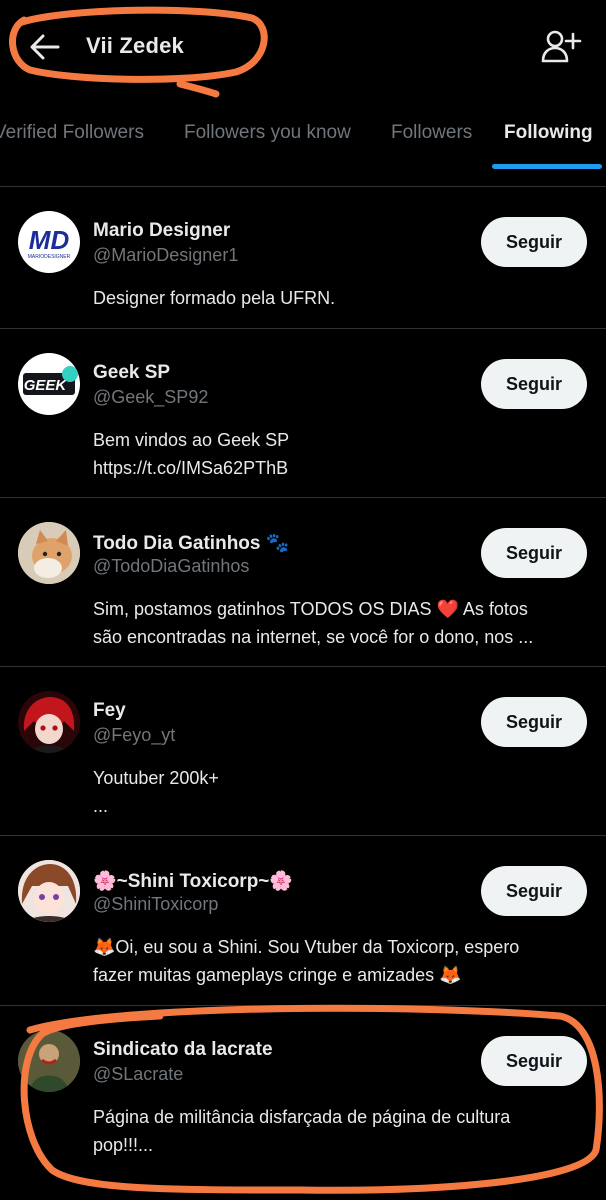  What do you see at coordinates (303, 47) in the screenshot?
I see `top-bar: Vii Zedek` at bounding box center [303, 47].